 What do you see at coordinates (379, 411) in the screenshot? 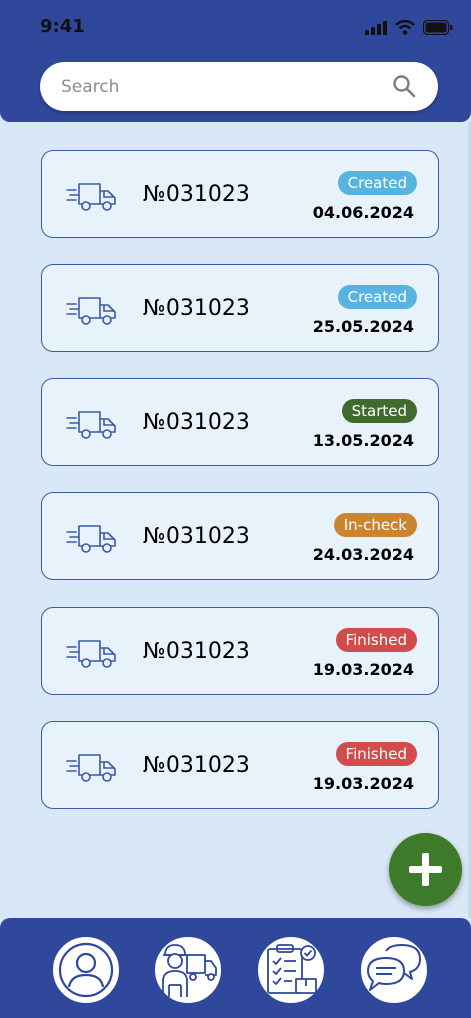
I see `status-badge: Started` at bounding box center [379, 411].